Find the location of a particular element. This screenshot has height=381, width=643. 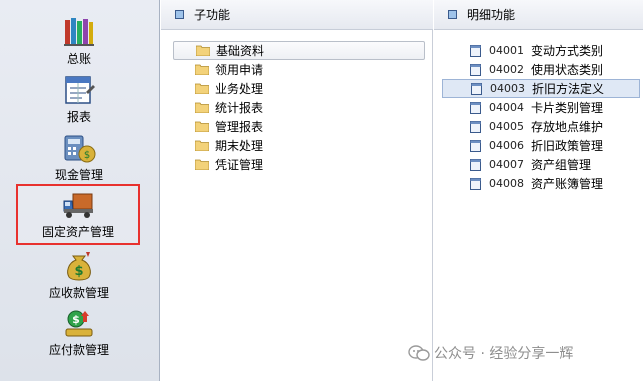

folder-item-business-processing: 业务处理 is located at coordinates (299, 88).